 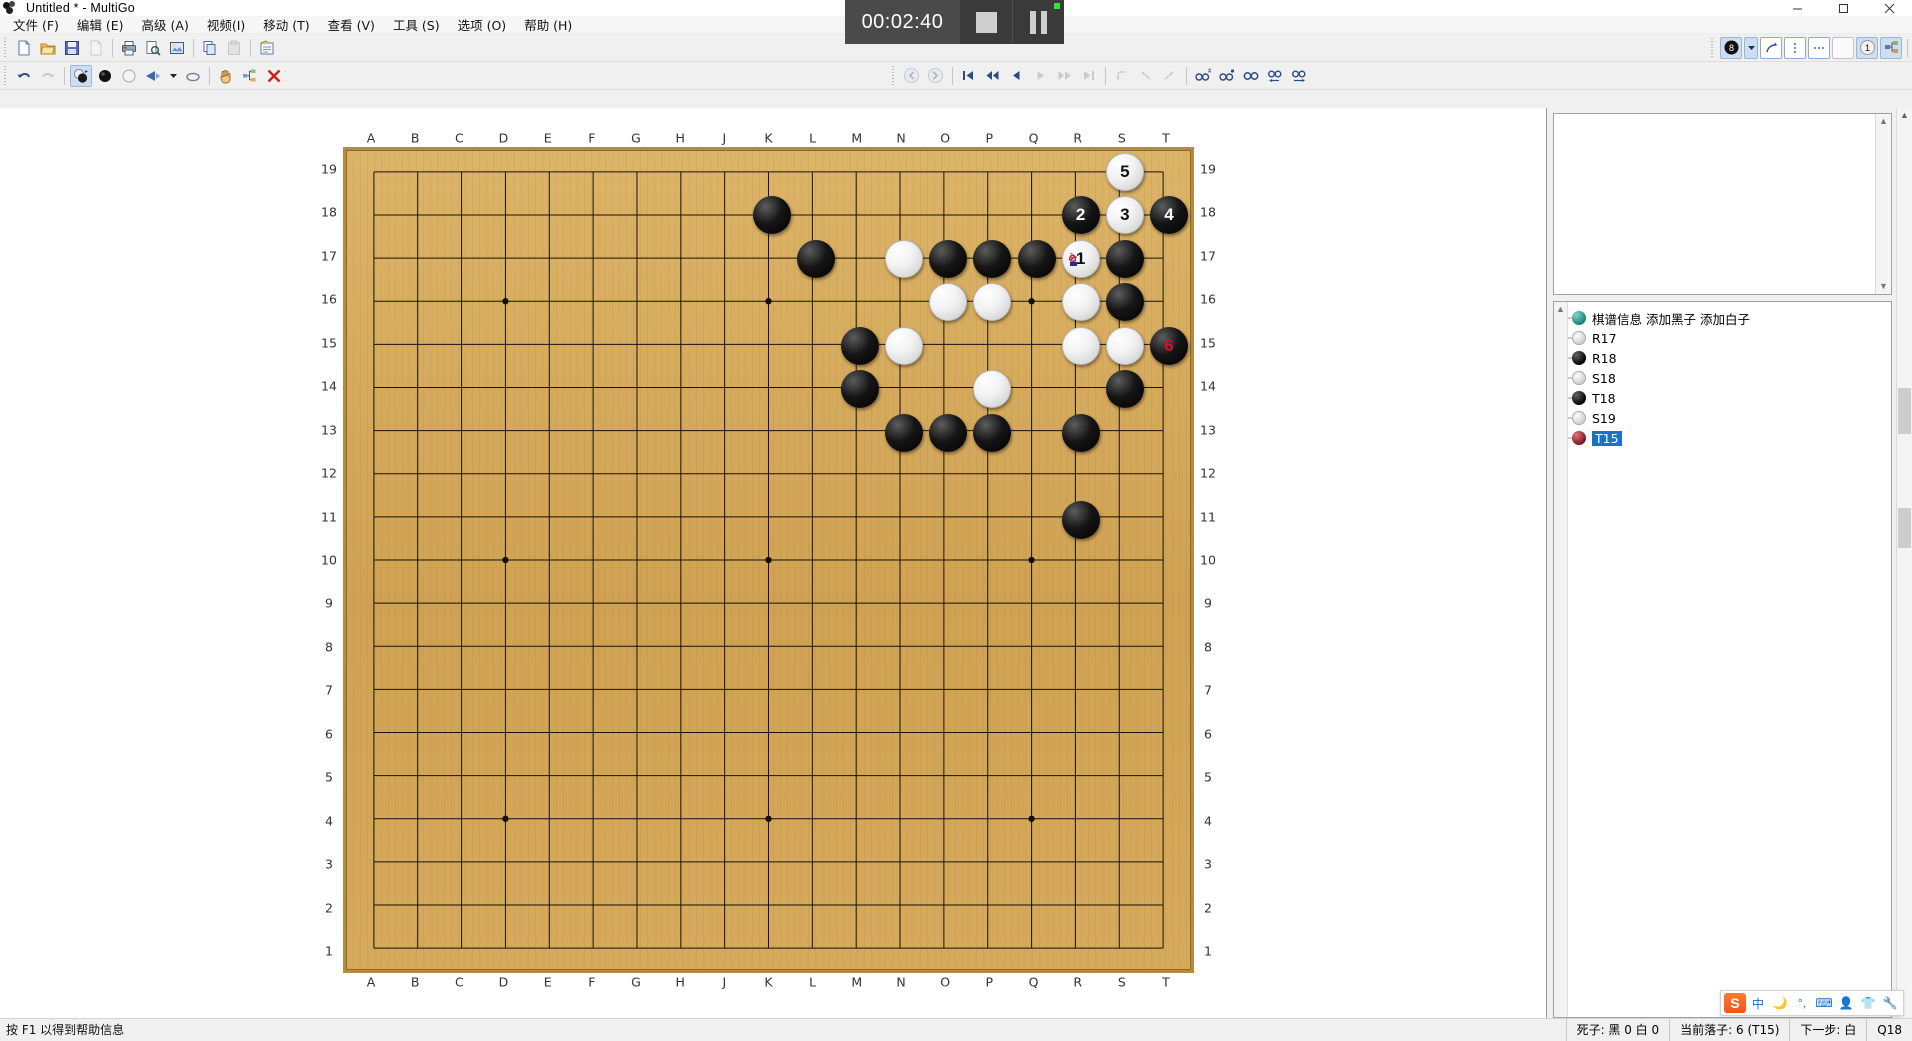 What do you see at coordinates (1824, 1003) in the screenshot?
I see `keyboard-icon: ⌨` at bounding box center [1824, 1003].